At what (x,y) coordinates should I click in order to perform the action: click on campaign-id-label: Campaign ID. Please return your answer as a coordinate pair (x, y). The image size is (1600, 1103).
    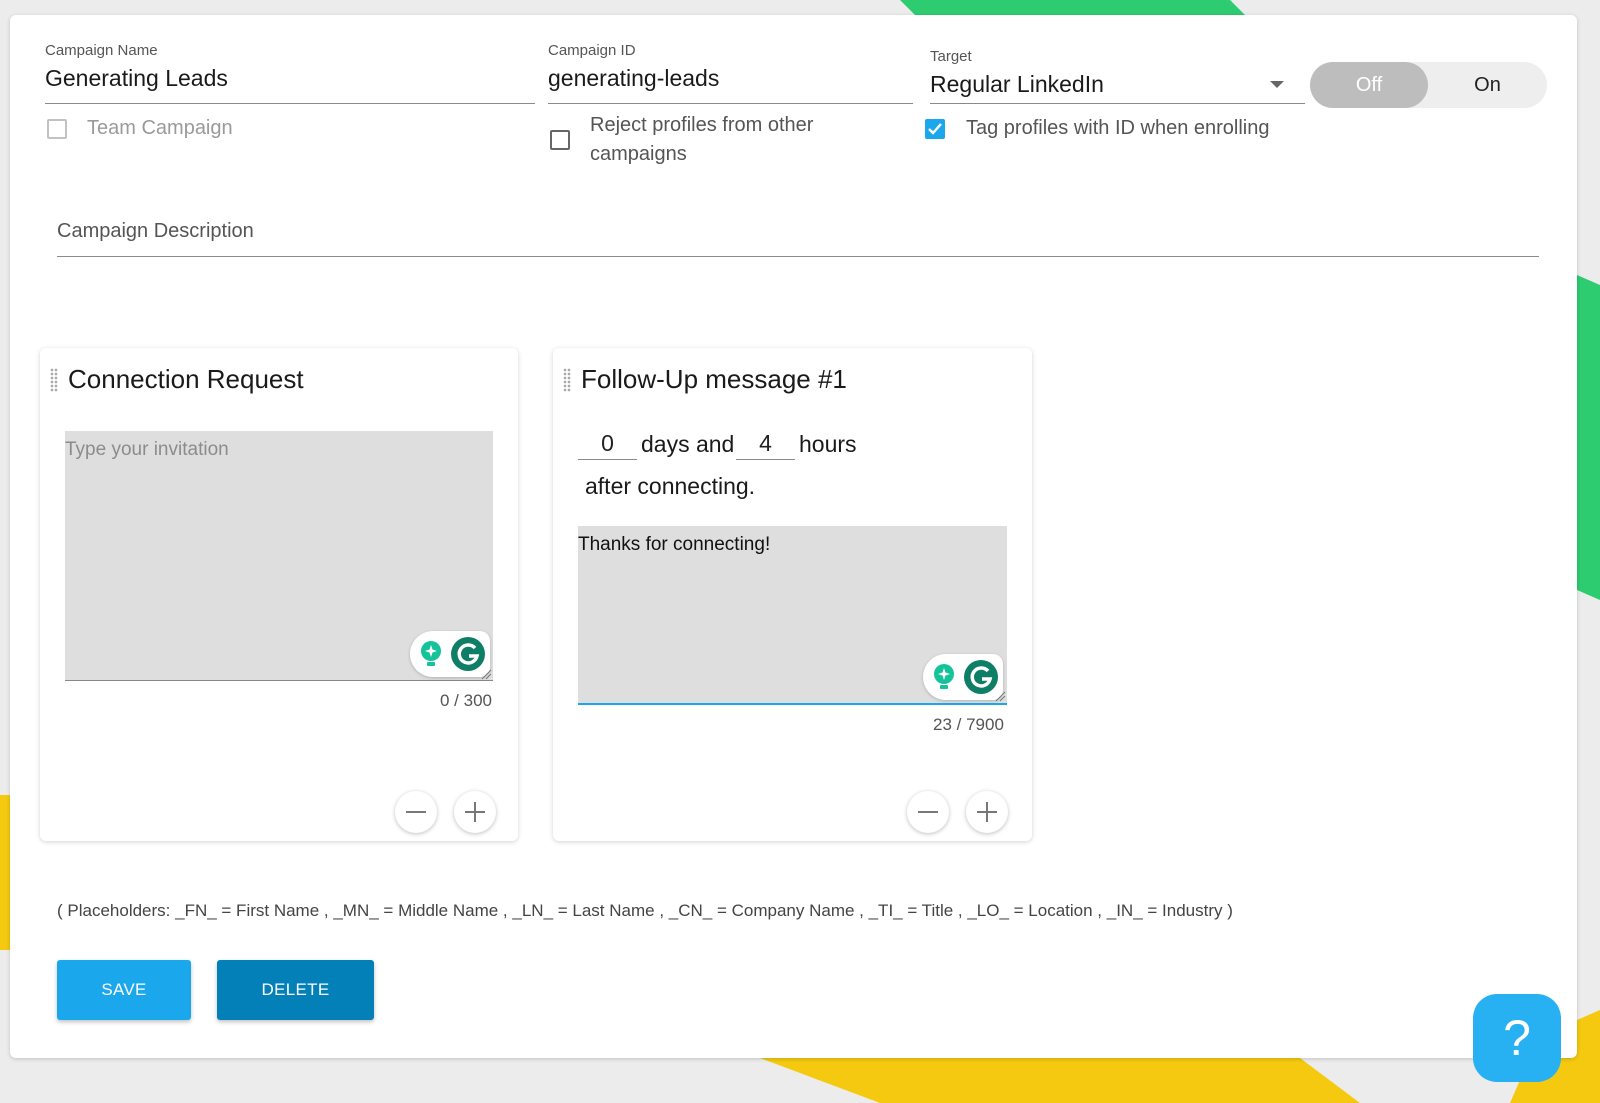
    Looking at the image, I should click on (592, 50).